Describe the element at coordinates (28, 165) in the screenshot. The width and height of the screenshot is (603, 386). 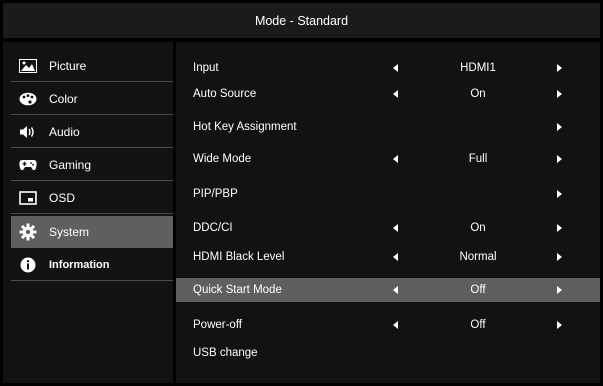
I see `gamepad-icon` at that location.